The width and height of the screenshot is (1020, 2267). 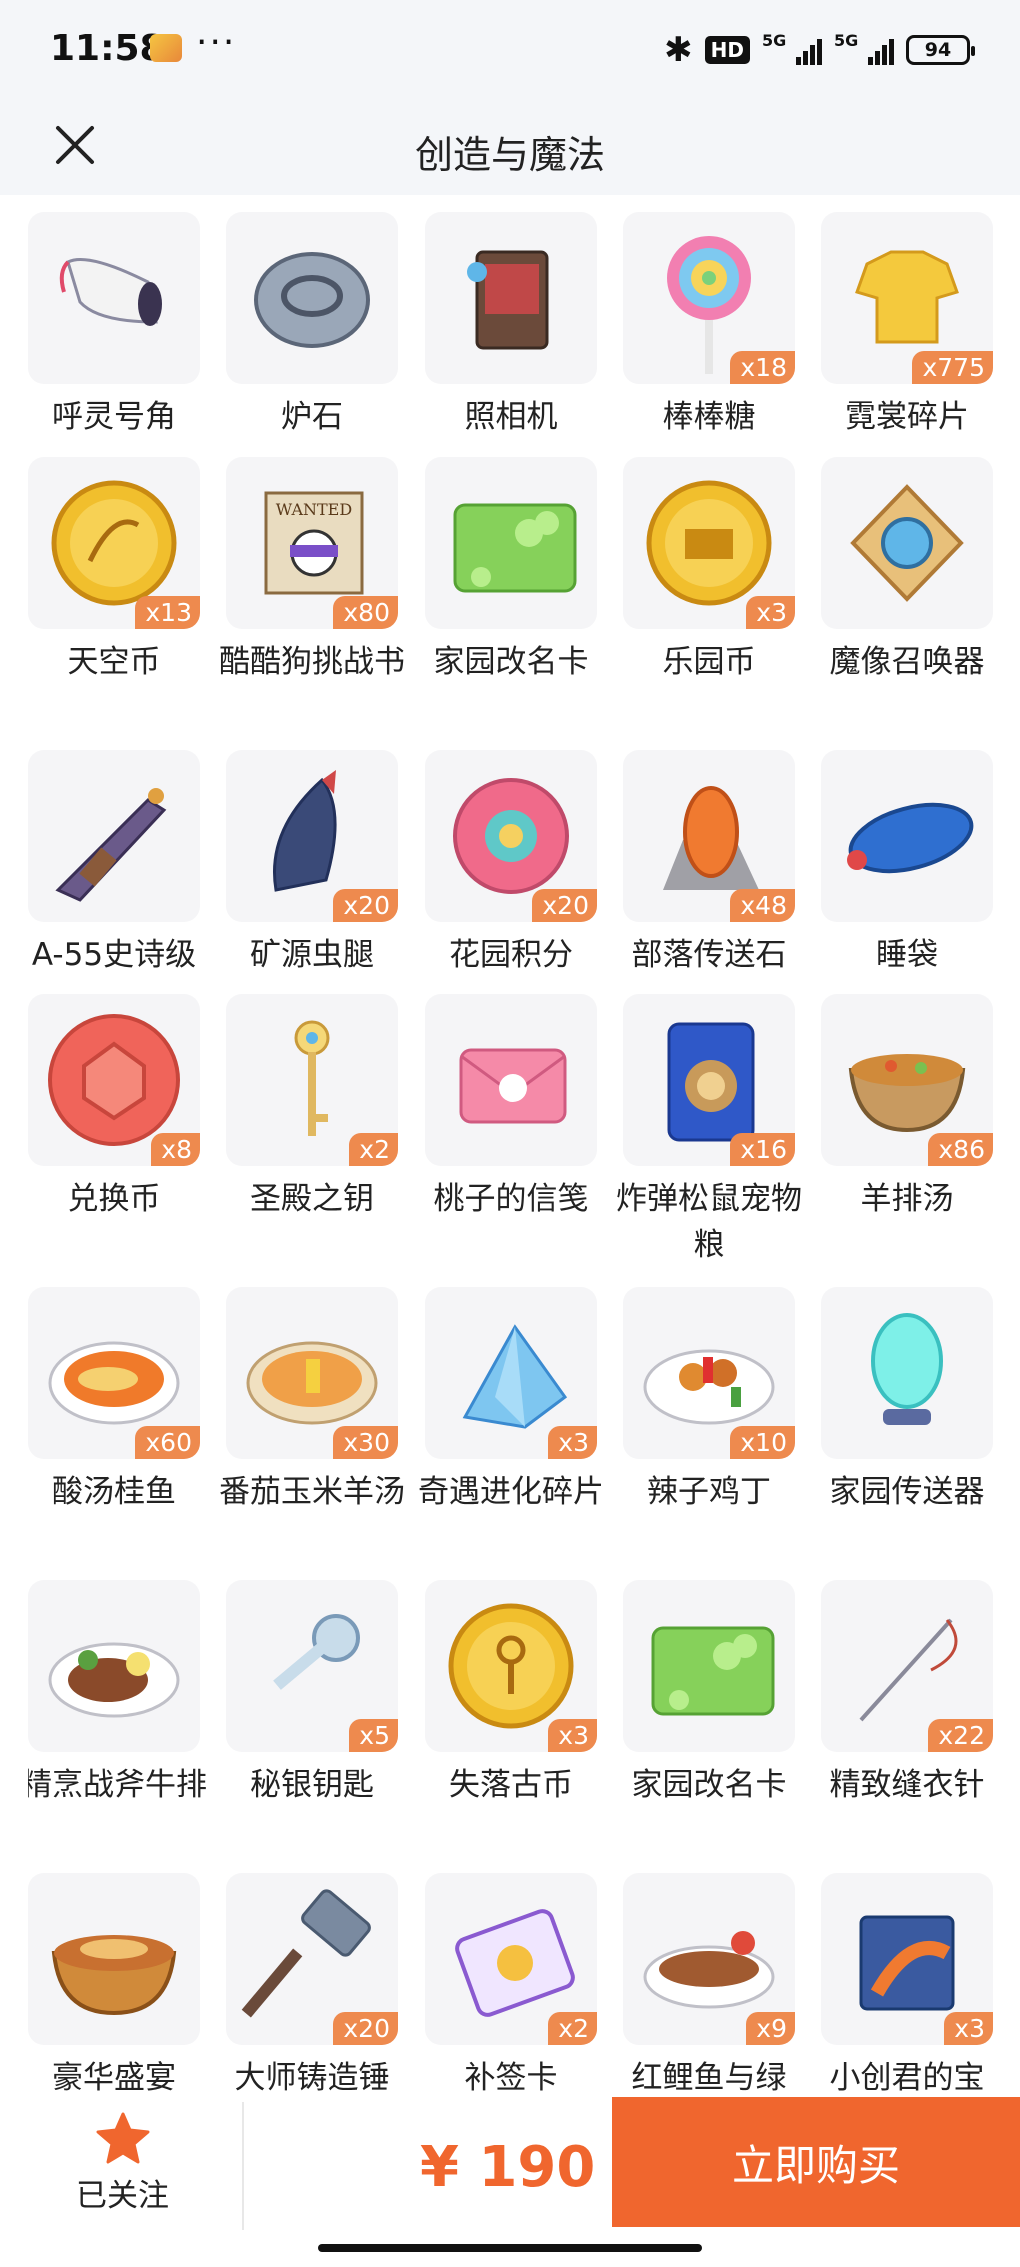 I want to click on item-card: x48 部落传送石, so click(x=709, y=861).